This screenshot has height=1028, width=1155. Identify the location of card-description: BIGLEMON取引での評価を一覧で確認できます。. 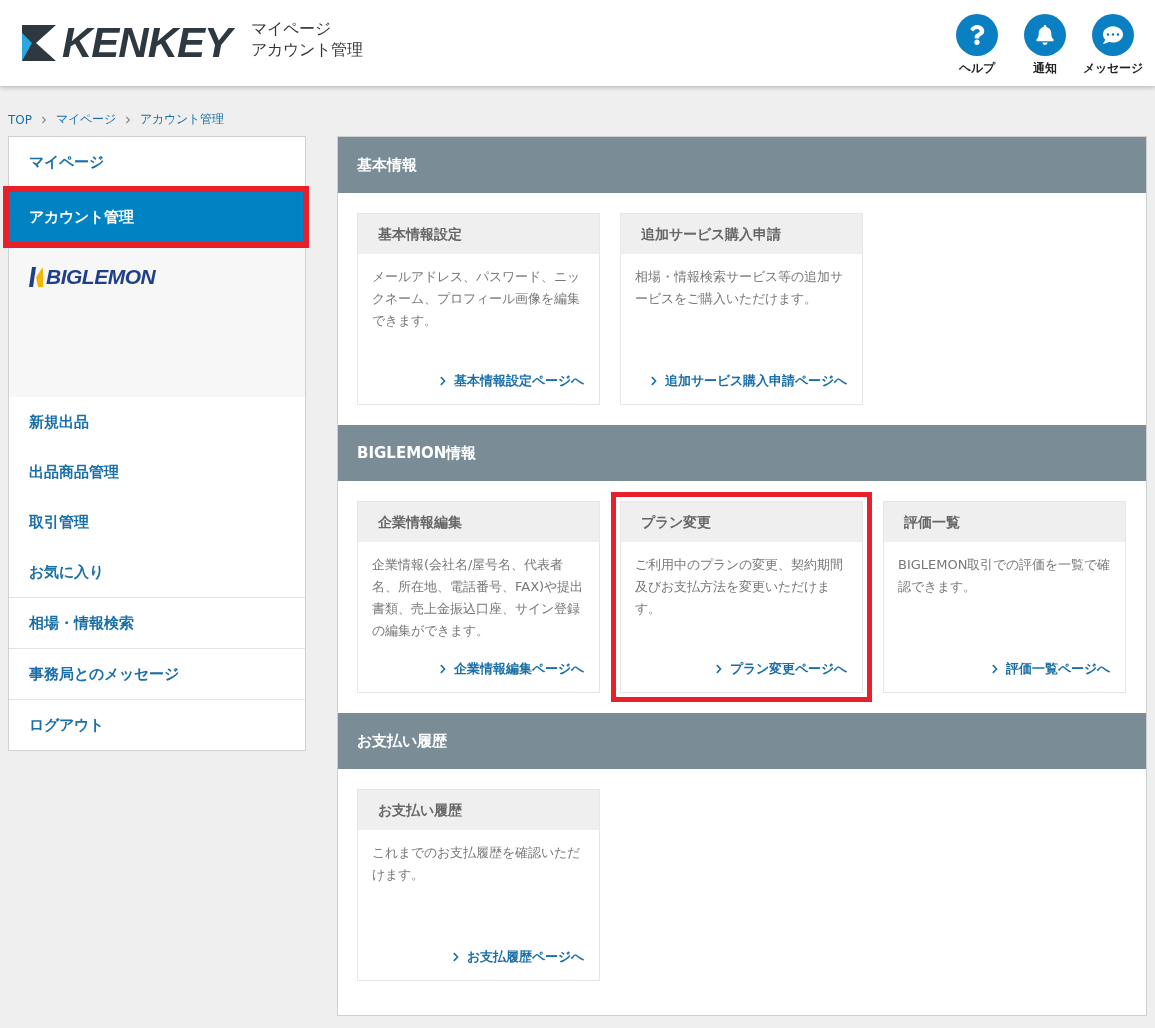
(1004, 576).